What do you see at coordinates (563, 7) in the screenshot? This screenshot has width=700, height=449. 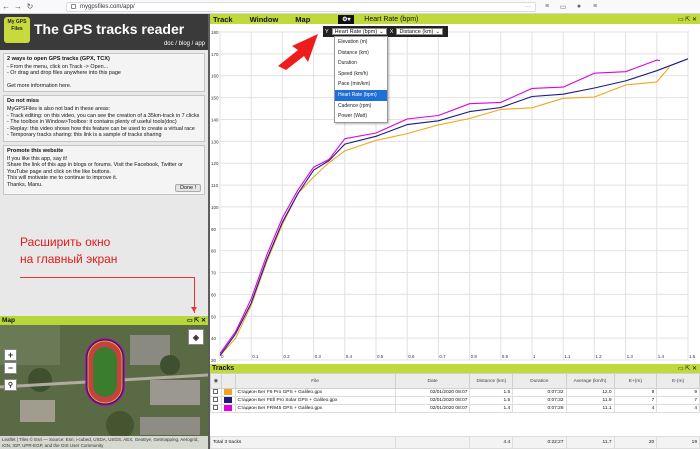 I see `sidebar-icon: ▭` at bounding box center [563, 7].